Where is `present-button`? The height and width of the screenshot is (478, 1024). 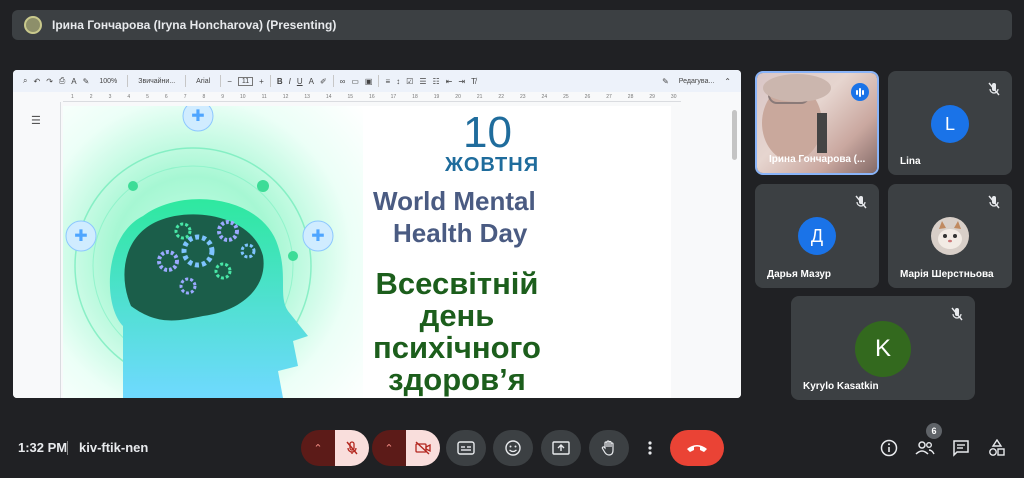
present-button is located at coordinates (561, 448).